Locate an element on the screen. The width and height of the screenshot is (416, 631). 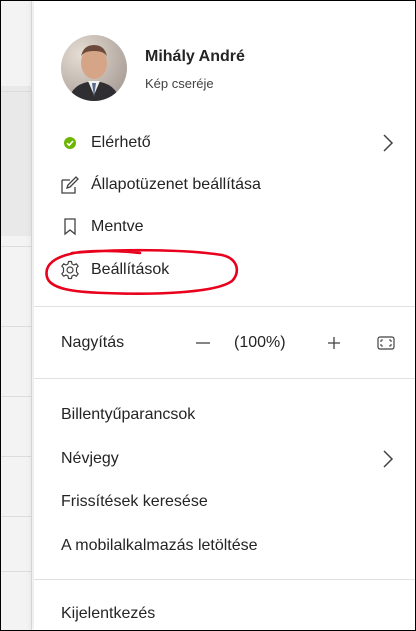
zoom-in-button is located at coordinates (334, 343).